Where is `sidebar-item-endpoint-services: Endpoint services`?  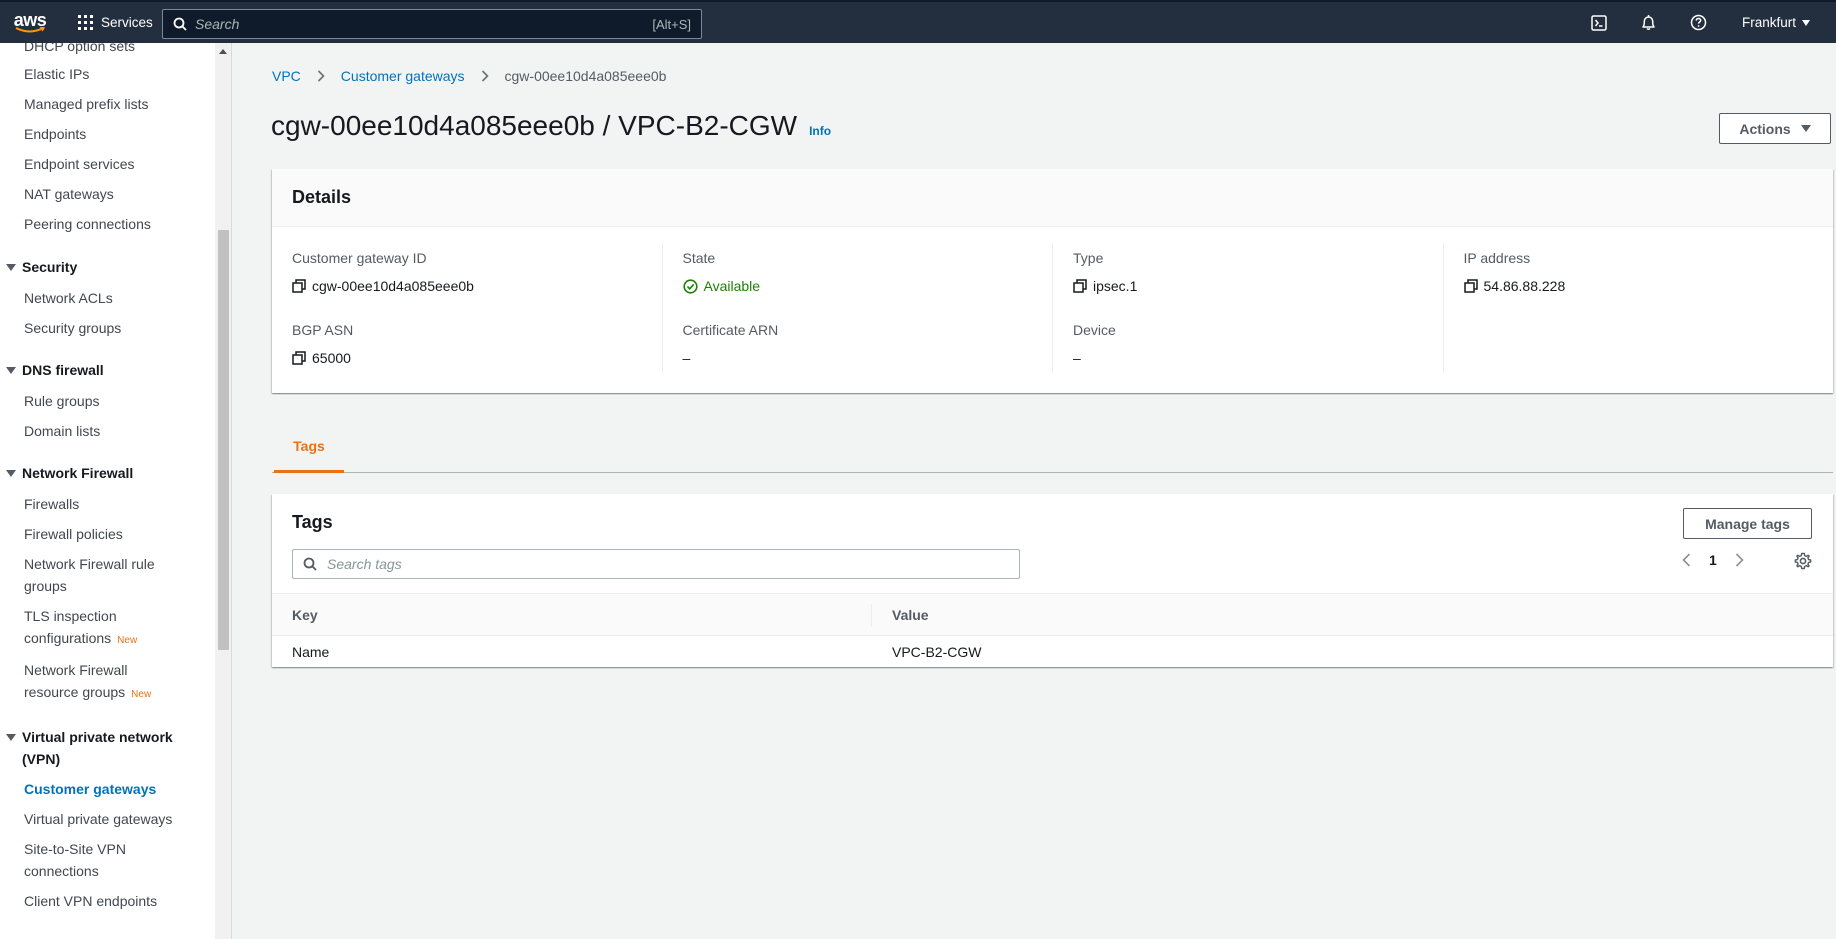
sidebar-item-endpoint-services: Endpoint services is located at coordinates (114, 164).